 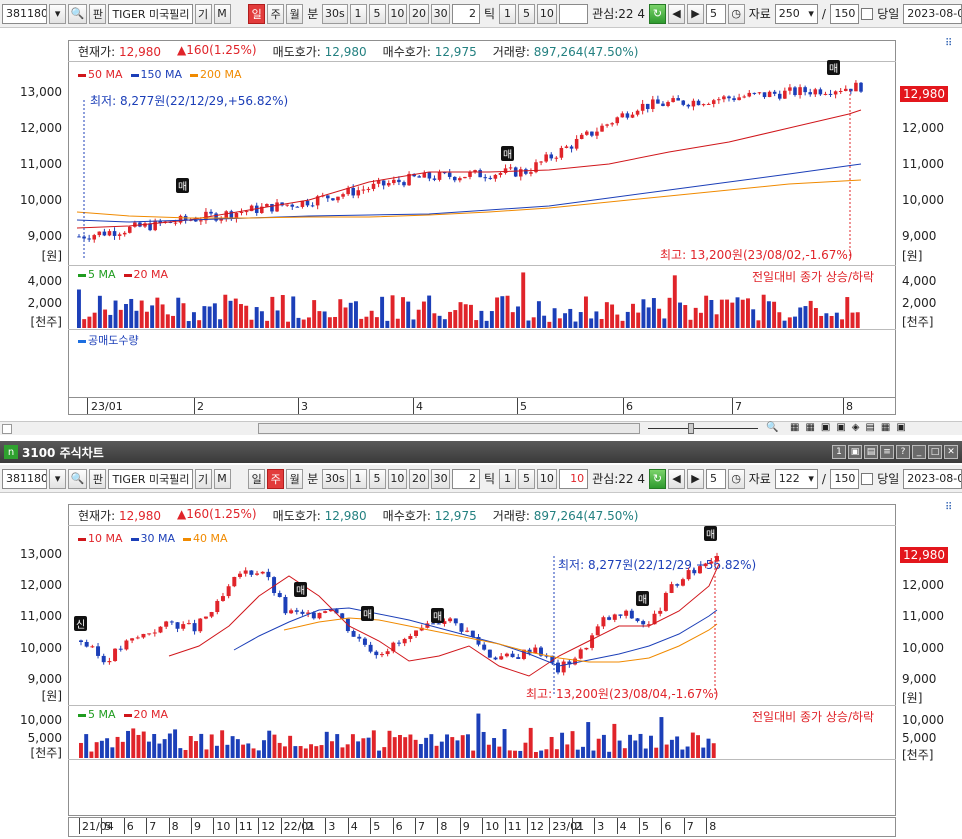 I want to click on close-icon: ✕, so click(x=951, y=452).